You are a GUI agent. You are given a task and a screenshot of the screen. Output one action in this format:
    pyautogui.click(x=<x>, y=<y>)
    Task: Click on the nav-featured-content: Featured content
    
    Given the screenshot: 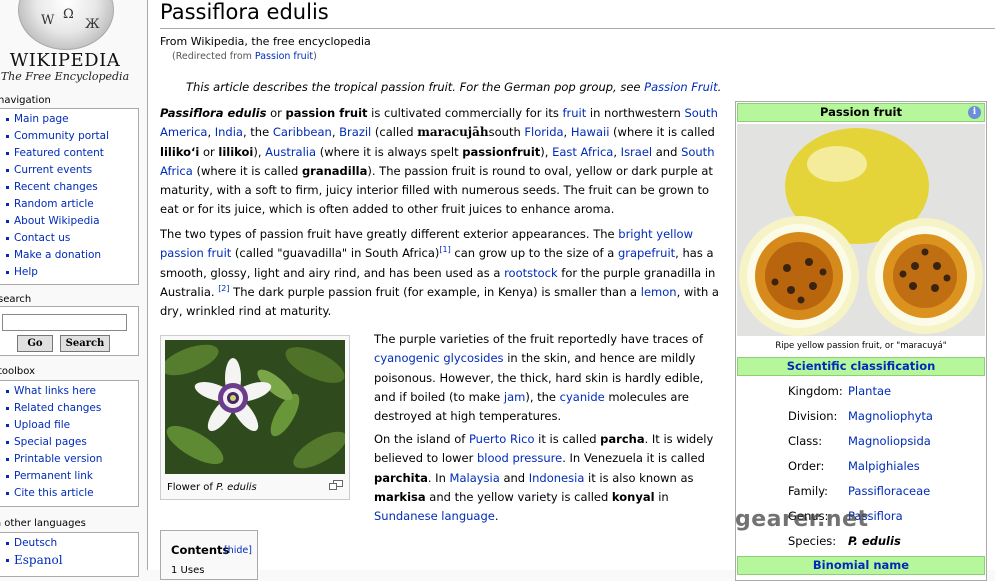 What is the action you would take?
    pyautogui.click(x=69, y=153)
    